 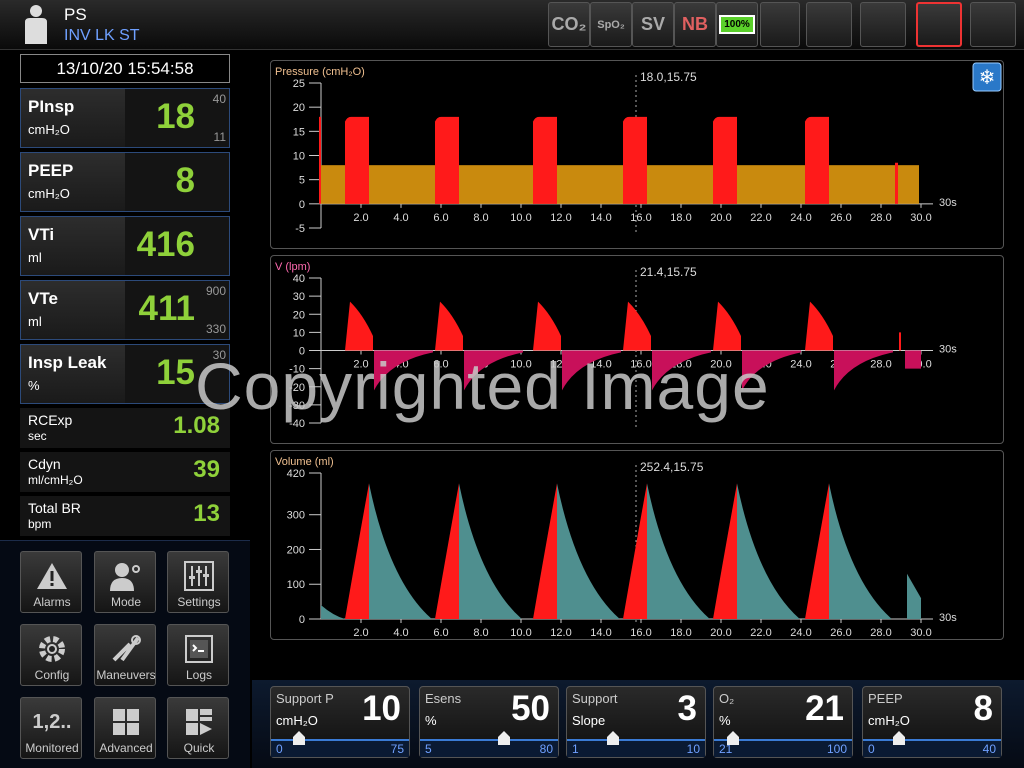 I want to click on param-total-br: Total BR bpm 13, so click(x=125, y=516).